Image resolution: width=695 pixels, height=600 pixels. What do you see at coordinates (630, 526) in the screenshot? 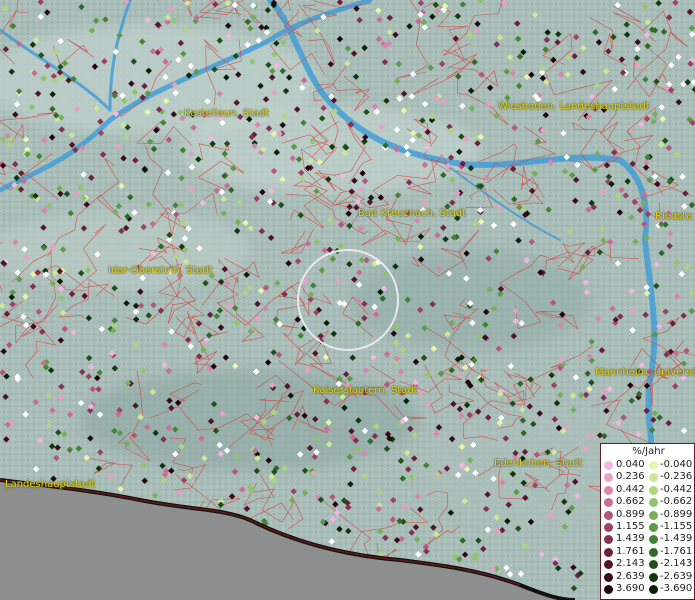
I see `legend-value-positive: 1.155` at bounding box center [630, 526].